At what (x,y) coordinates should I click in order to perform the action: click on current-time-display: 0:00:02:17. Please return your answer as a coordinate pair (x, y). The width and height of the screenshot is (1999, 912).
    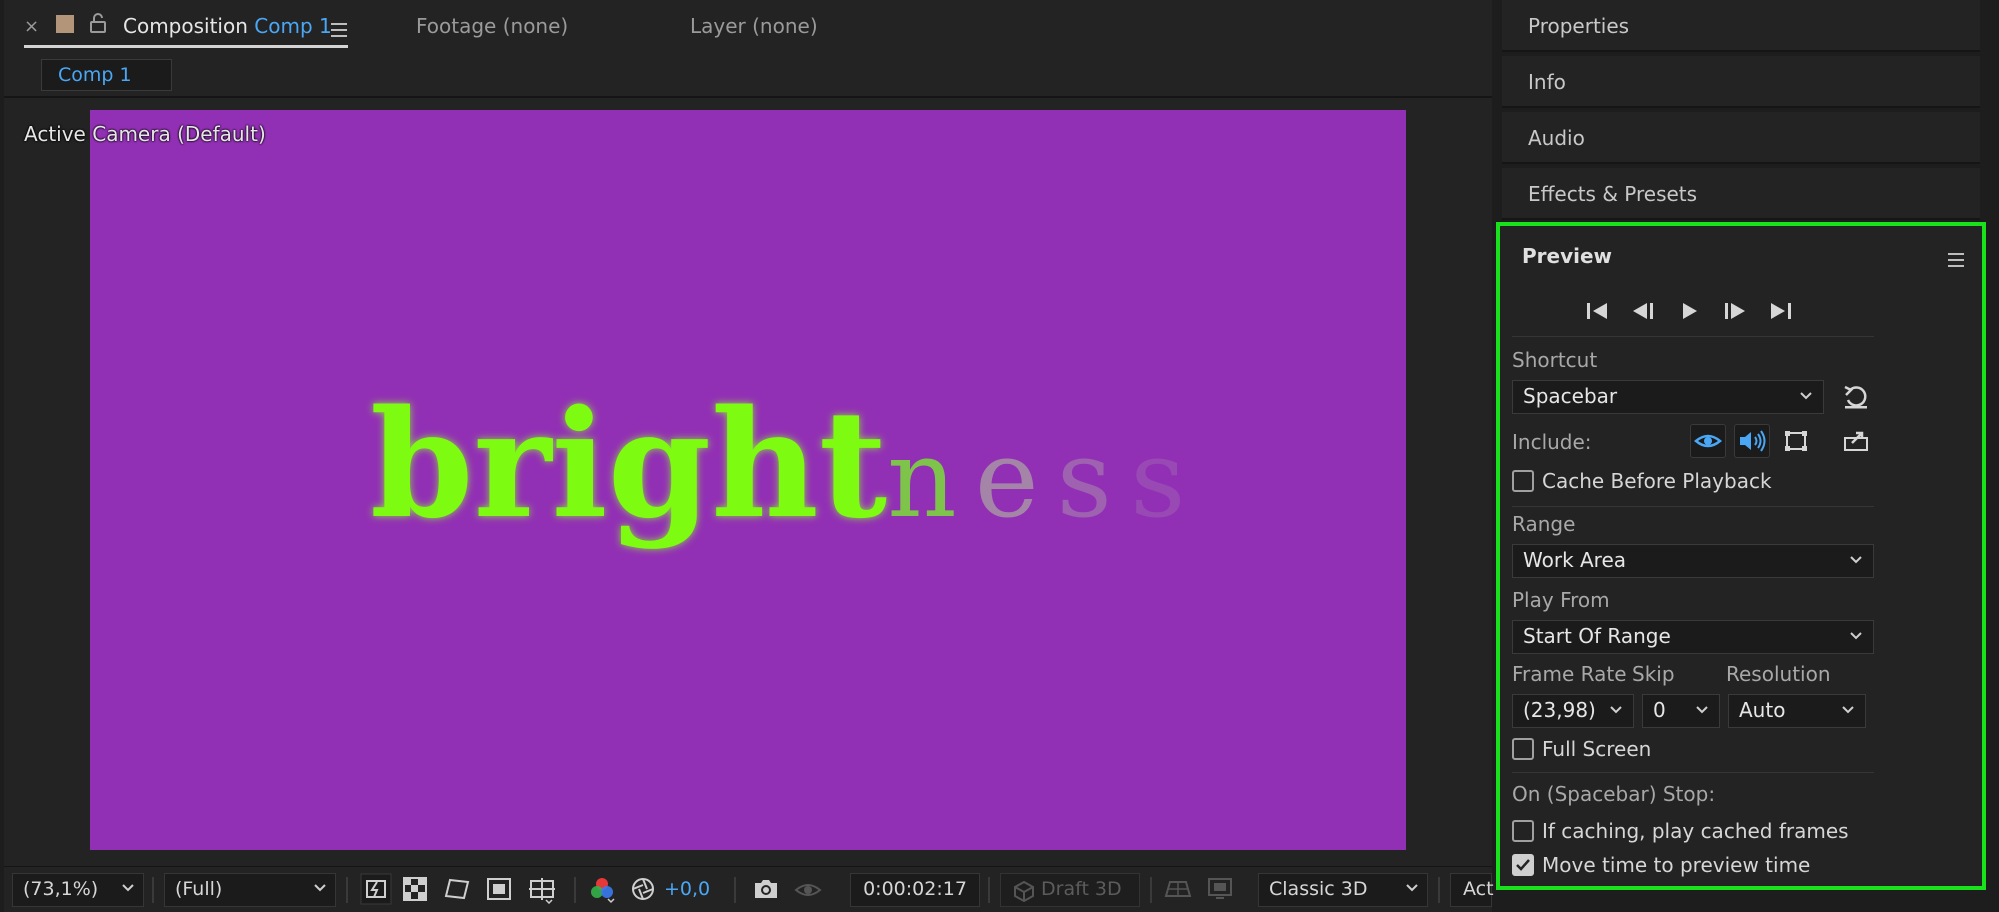
    Looking at the image, I should click on (915, 890).